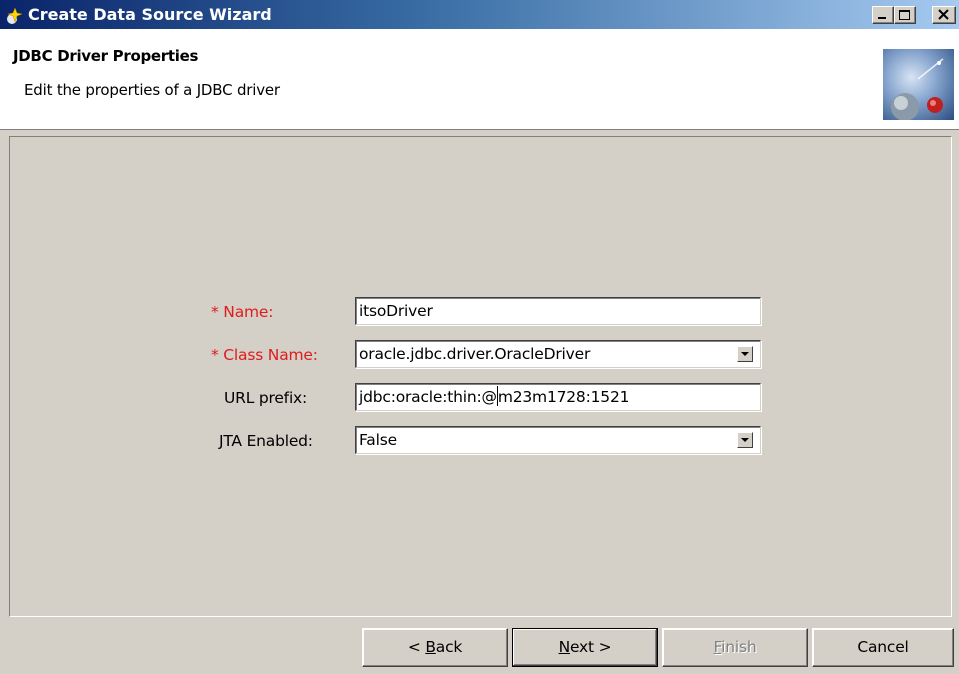 The height and width of the screenshot is (674, 959). I want to click on class-name-dropdown-button, so click(745, 354).